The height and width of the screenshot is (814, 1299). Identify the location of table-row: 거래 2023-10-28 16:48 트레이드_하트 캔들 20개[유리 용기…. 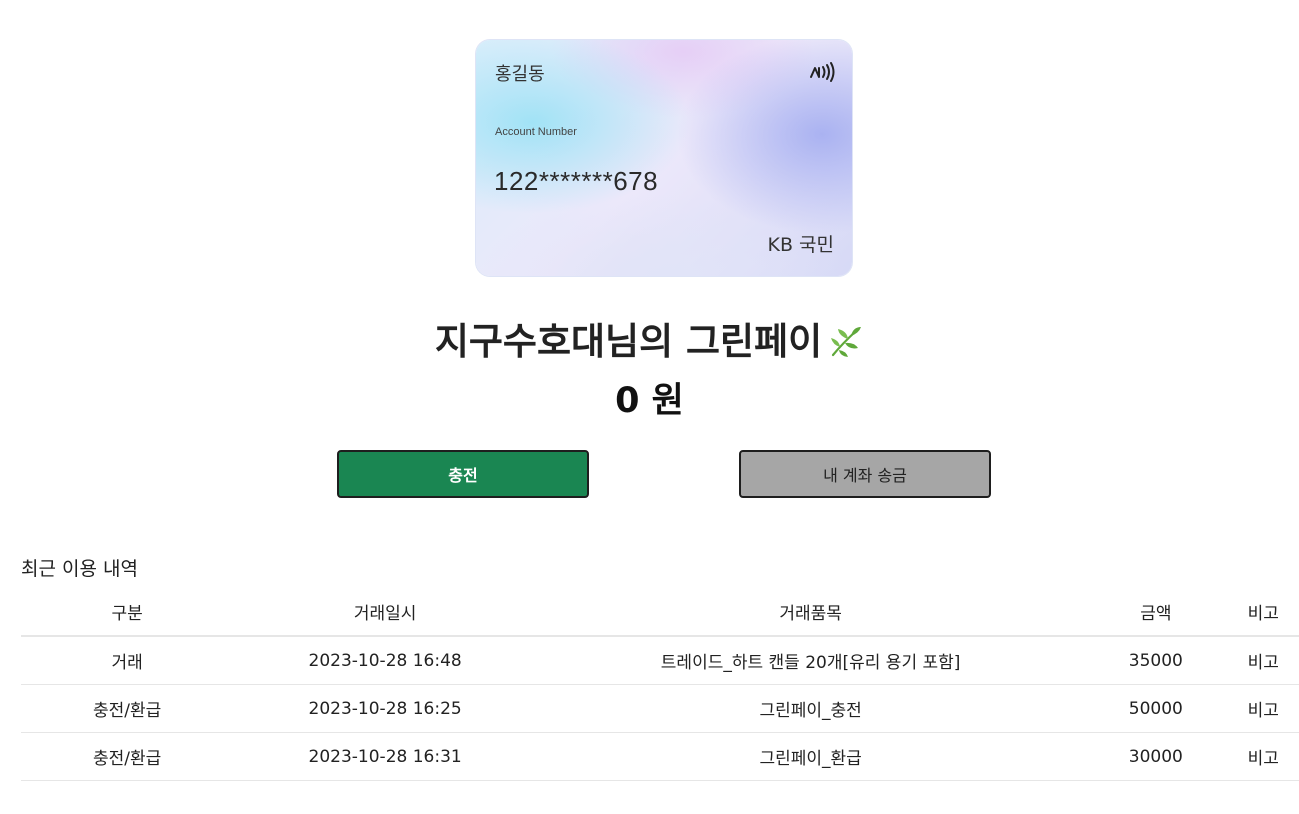
(660, 660).